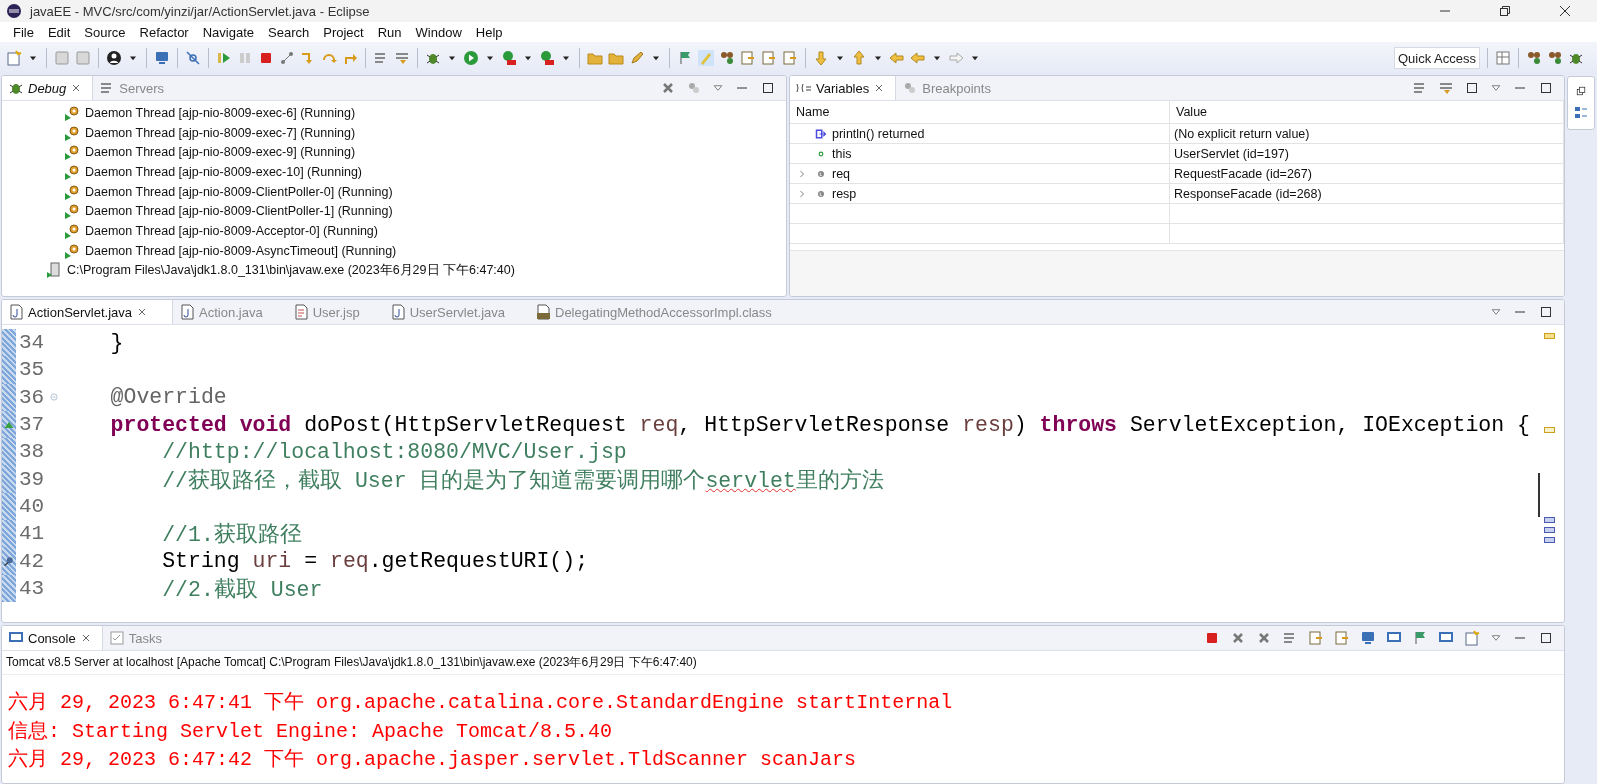 This screenshot has width=1597, height=784. What do you see at coordinates (489, 32) in the screenshot?
I see `menu-item: Help` at bounding box center [489, 32].